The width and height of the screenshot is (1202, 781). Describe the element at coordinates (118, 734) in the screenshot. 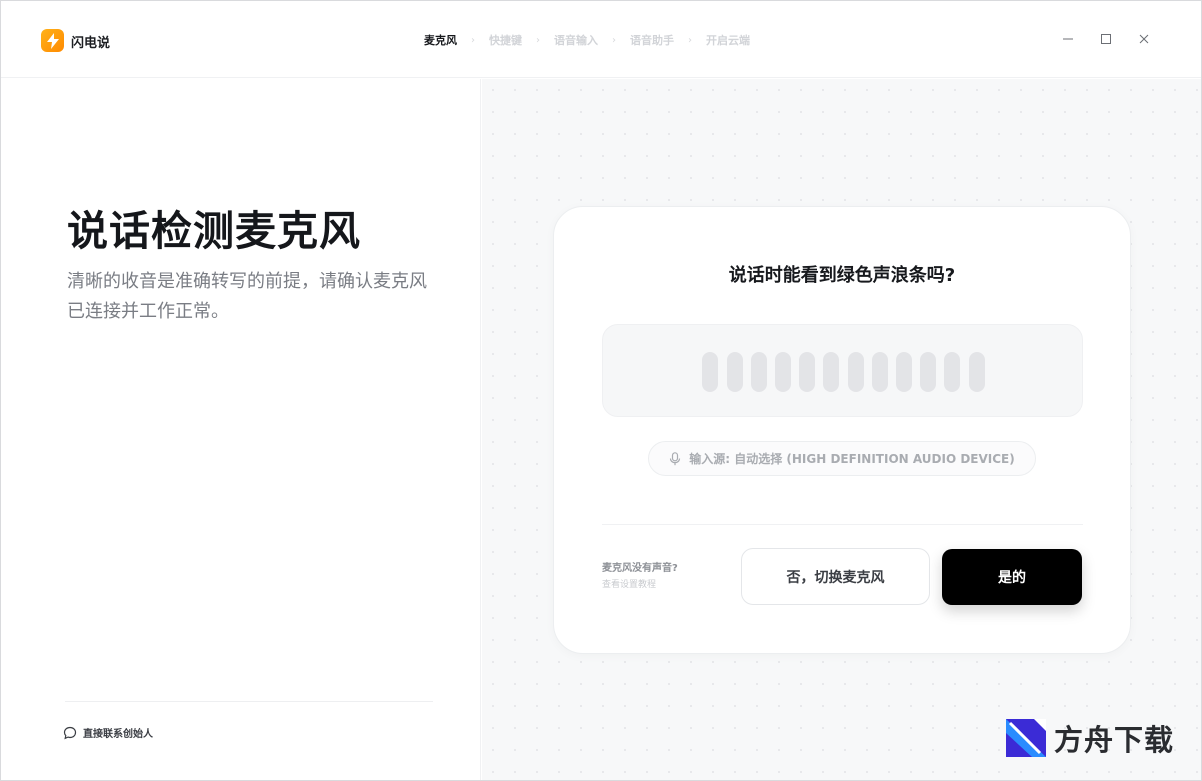

I see `contact-founder-label: 直接联系创始人` at that location.